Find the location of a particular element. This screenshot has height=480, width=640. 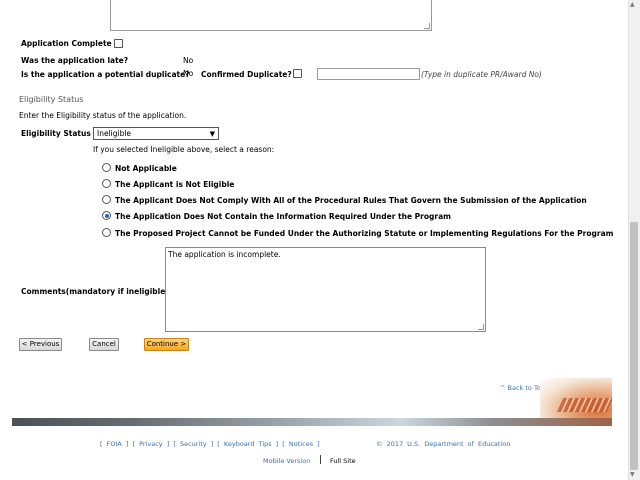

comments-label: Comments(mandatory if ineligible) is located at coordinates (95, 291).